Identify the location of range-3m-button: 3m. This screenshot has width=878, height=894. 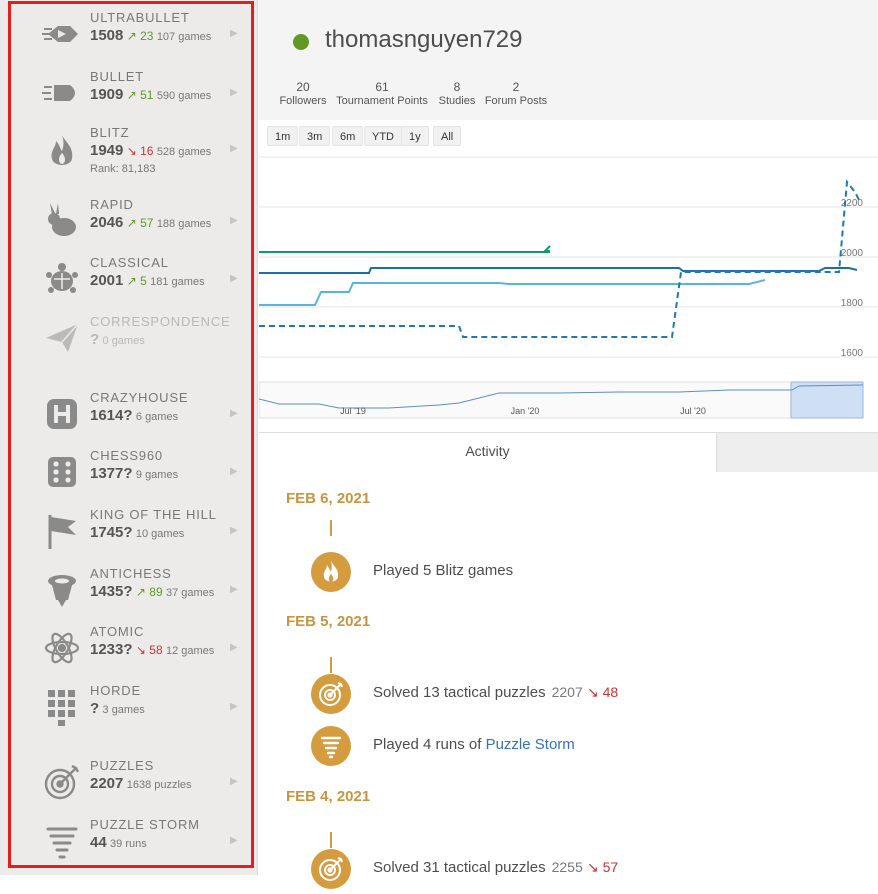
(315, 136).